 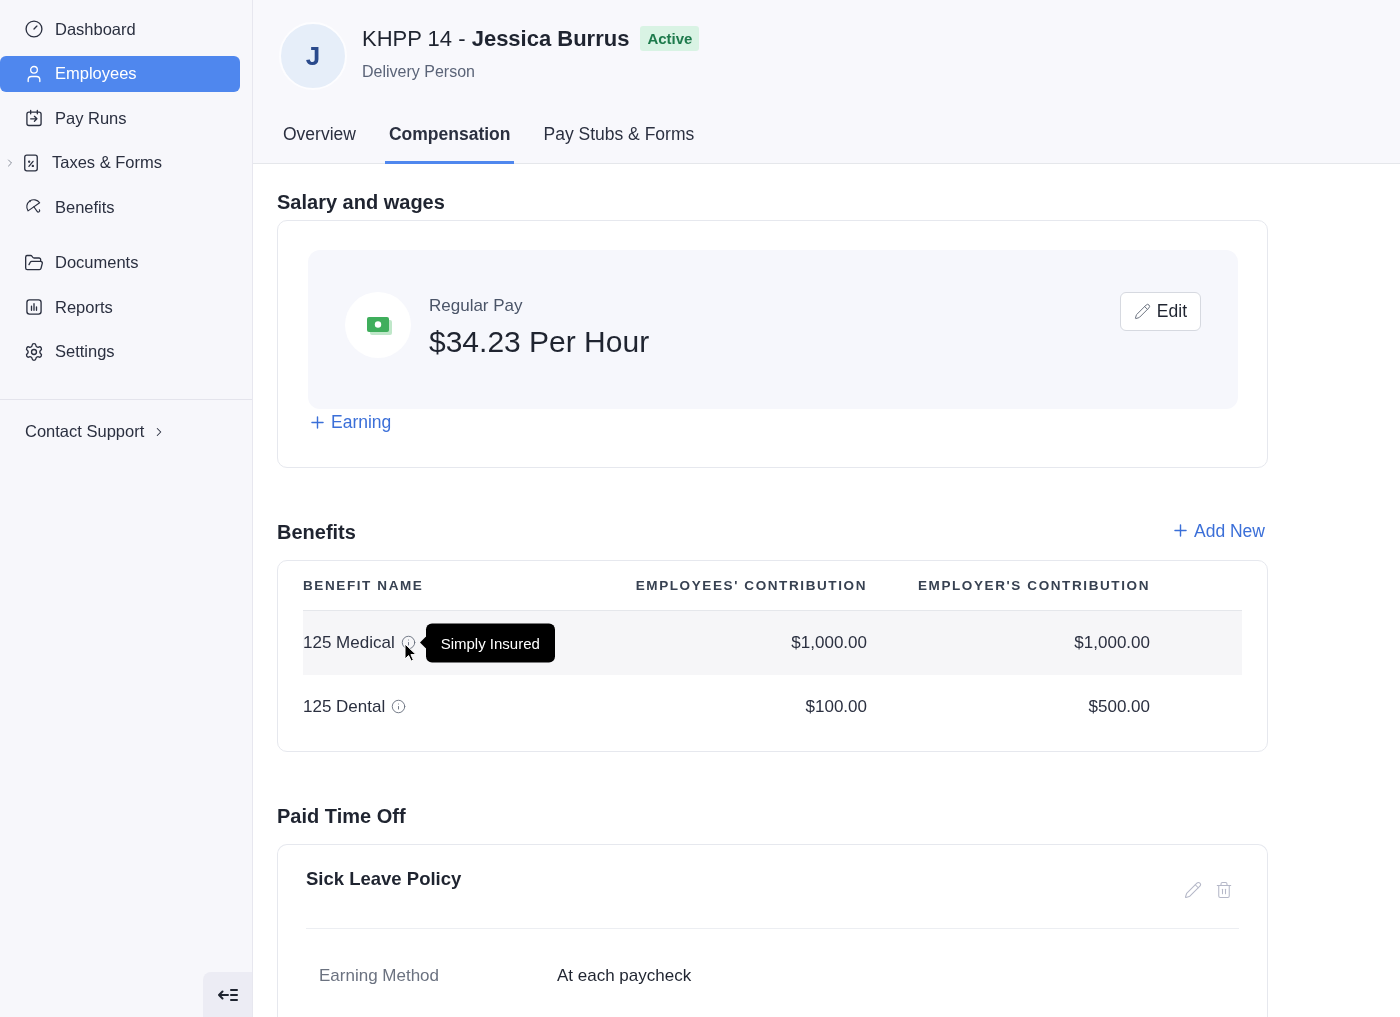 What do you see at coordinates (120, 29) in the screenshot?
I see `sidebar-item: Dashboard` at bounding box center [120, 29].